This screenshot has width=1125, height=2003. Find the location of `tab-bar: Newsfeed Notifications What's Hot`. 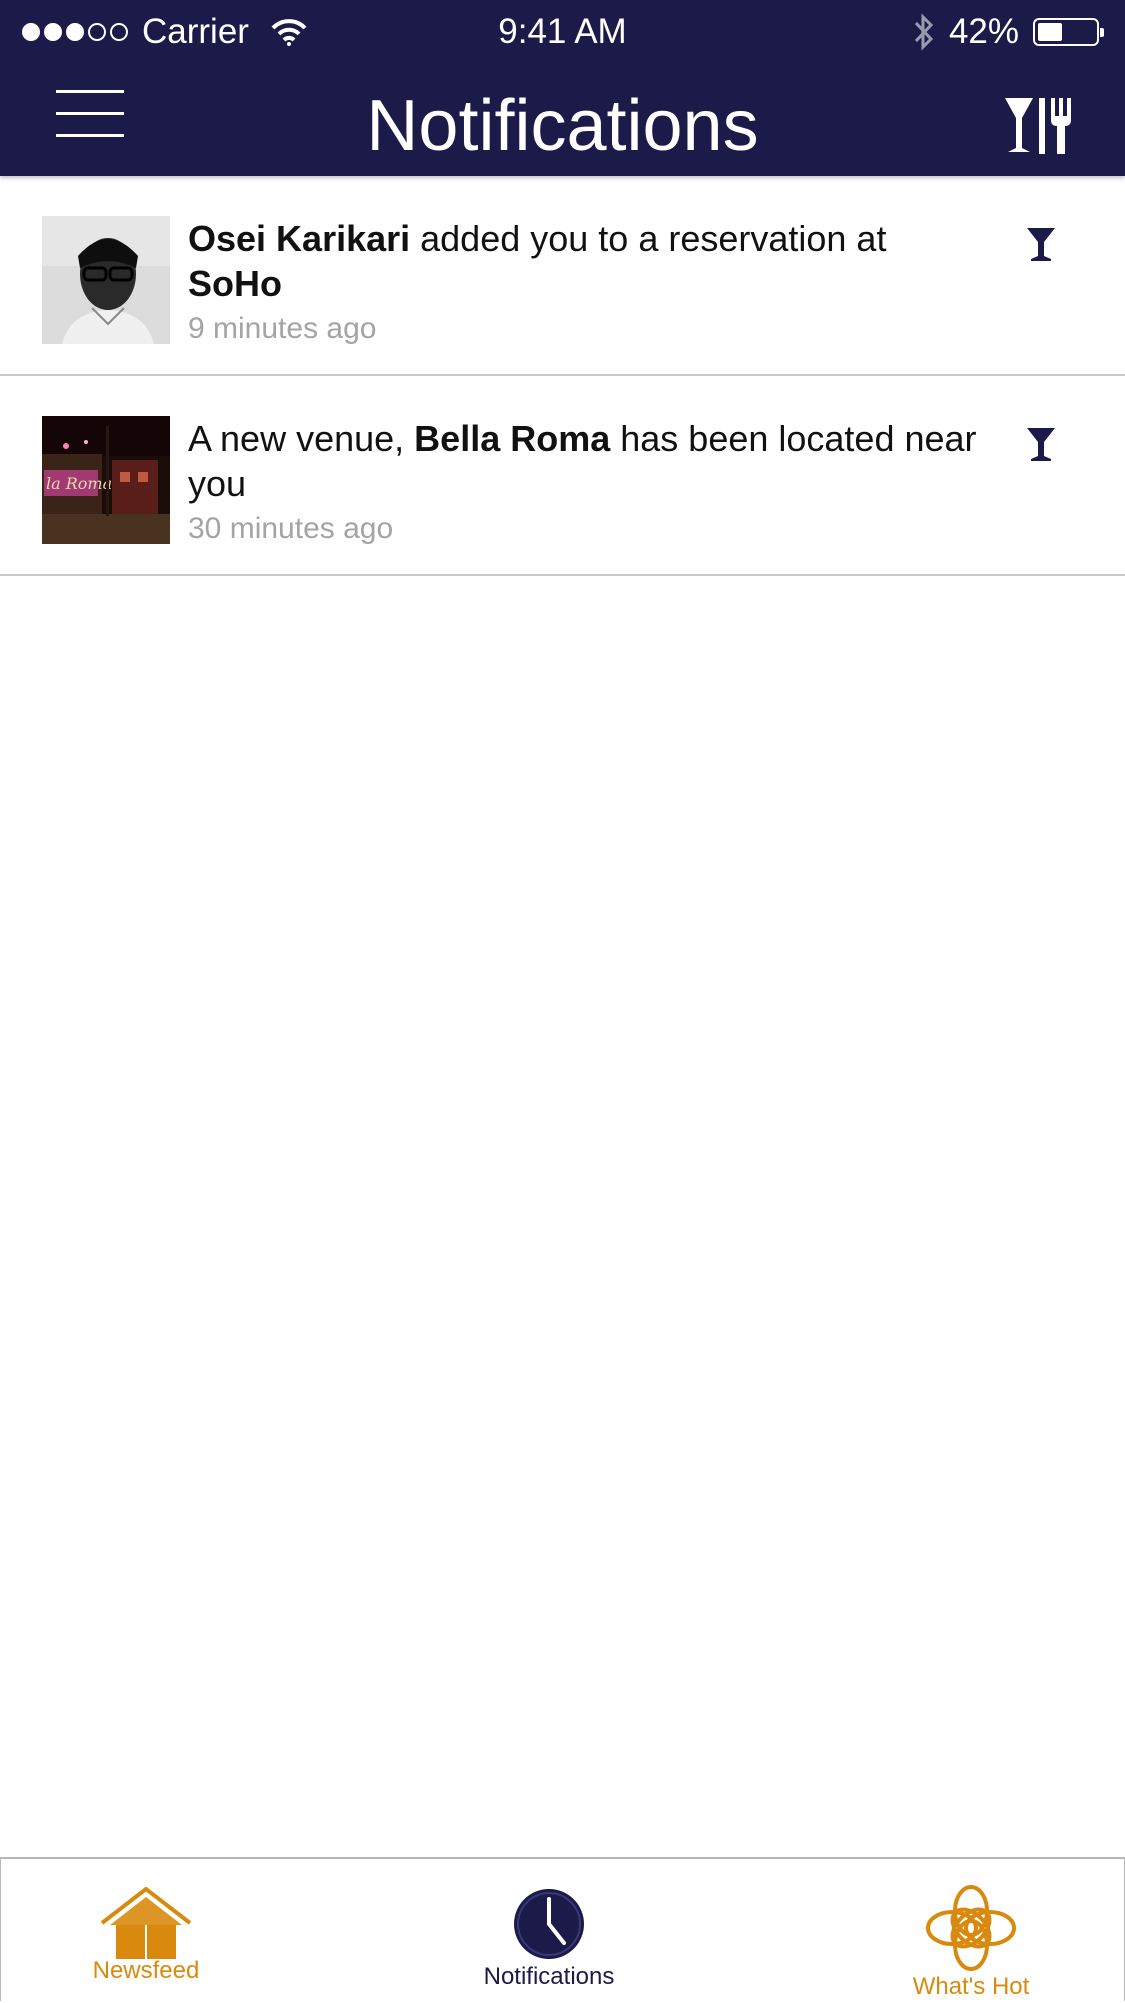

tab-bar: Newsfeed Notifications What's Hot is located at coordinates (562, 1929).